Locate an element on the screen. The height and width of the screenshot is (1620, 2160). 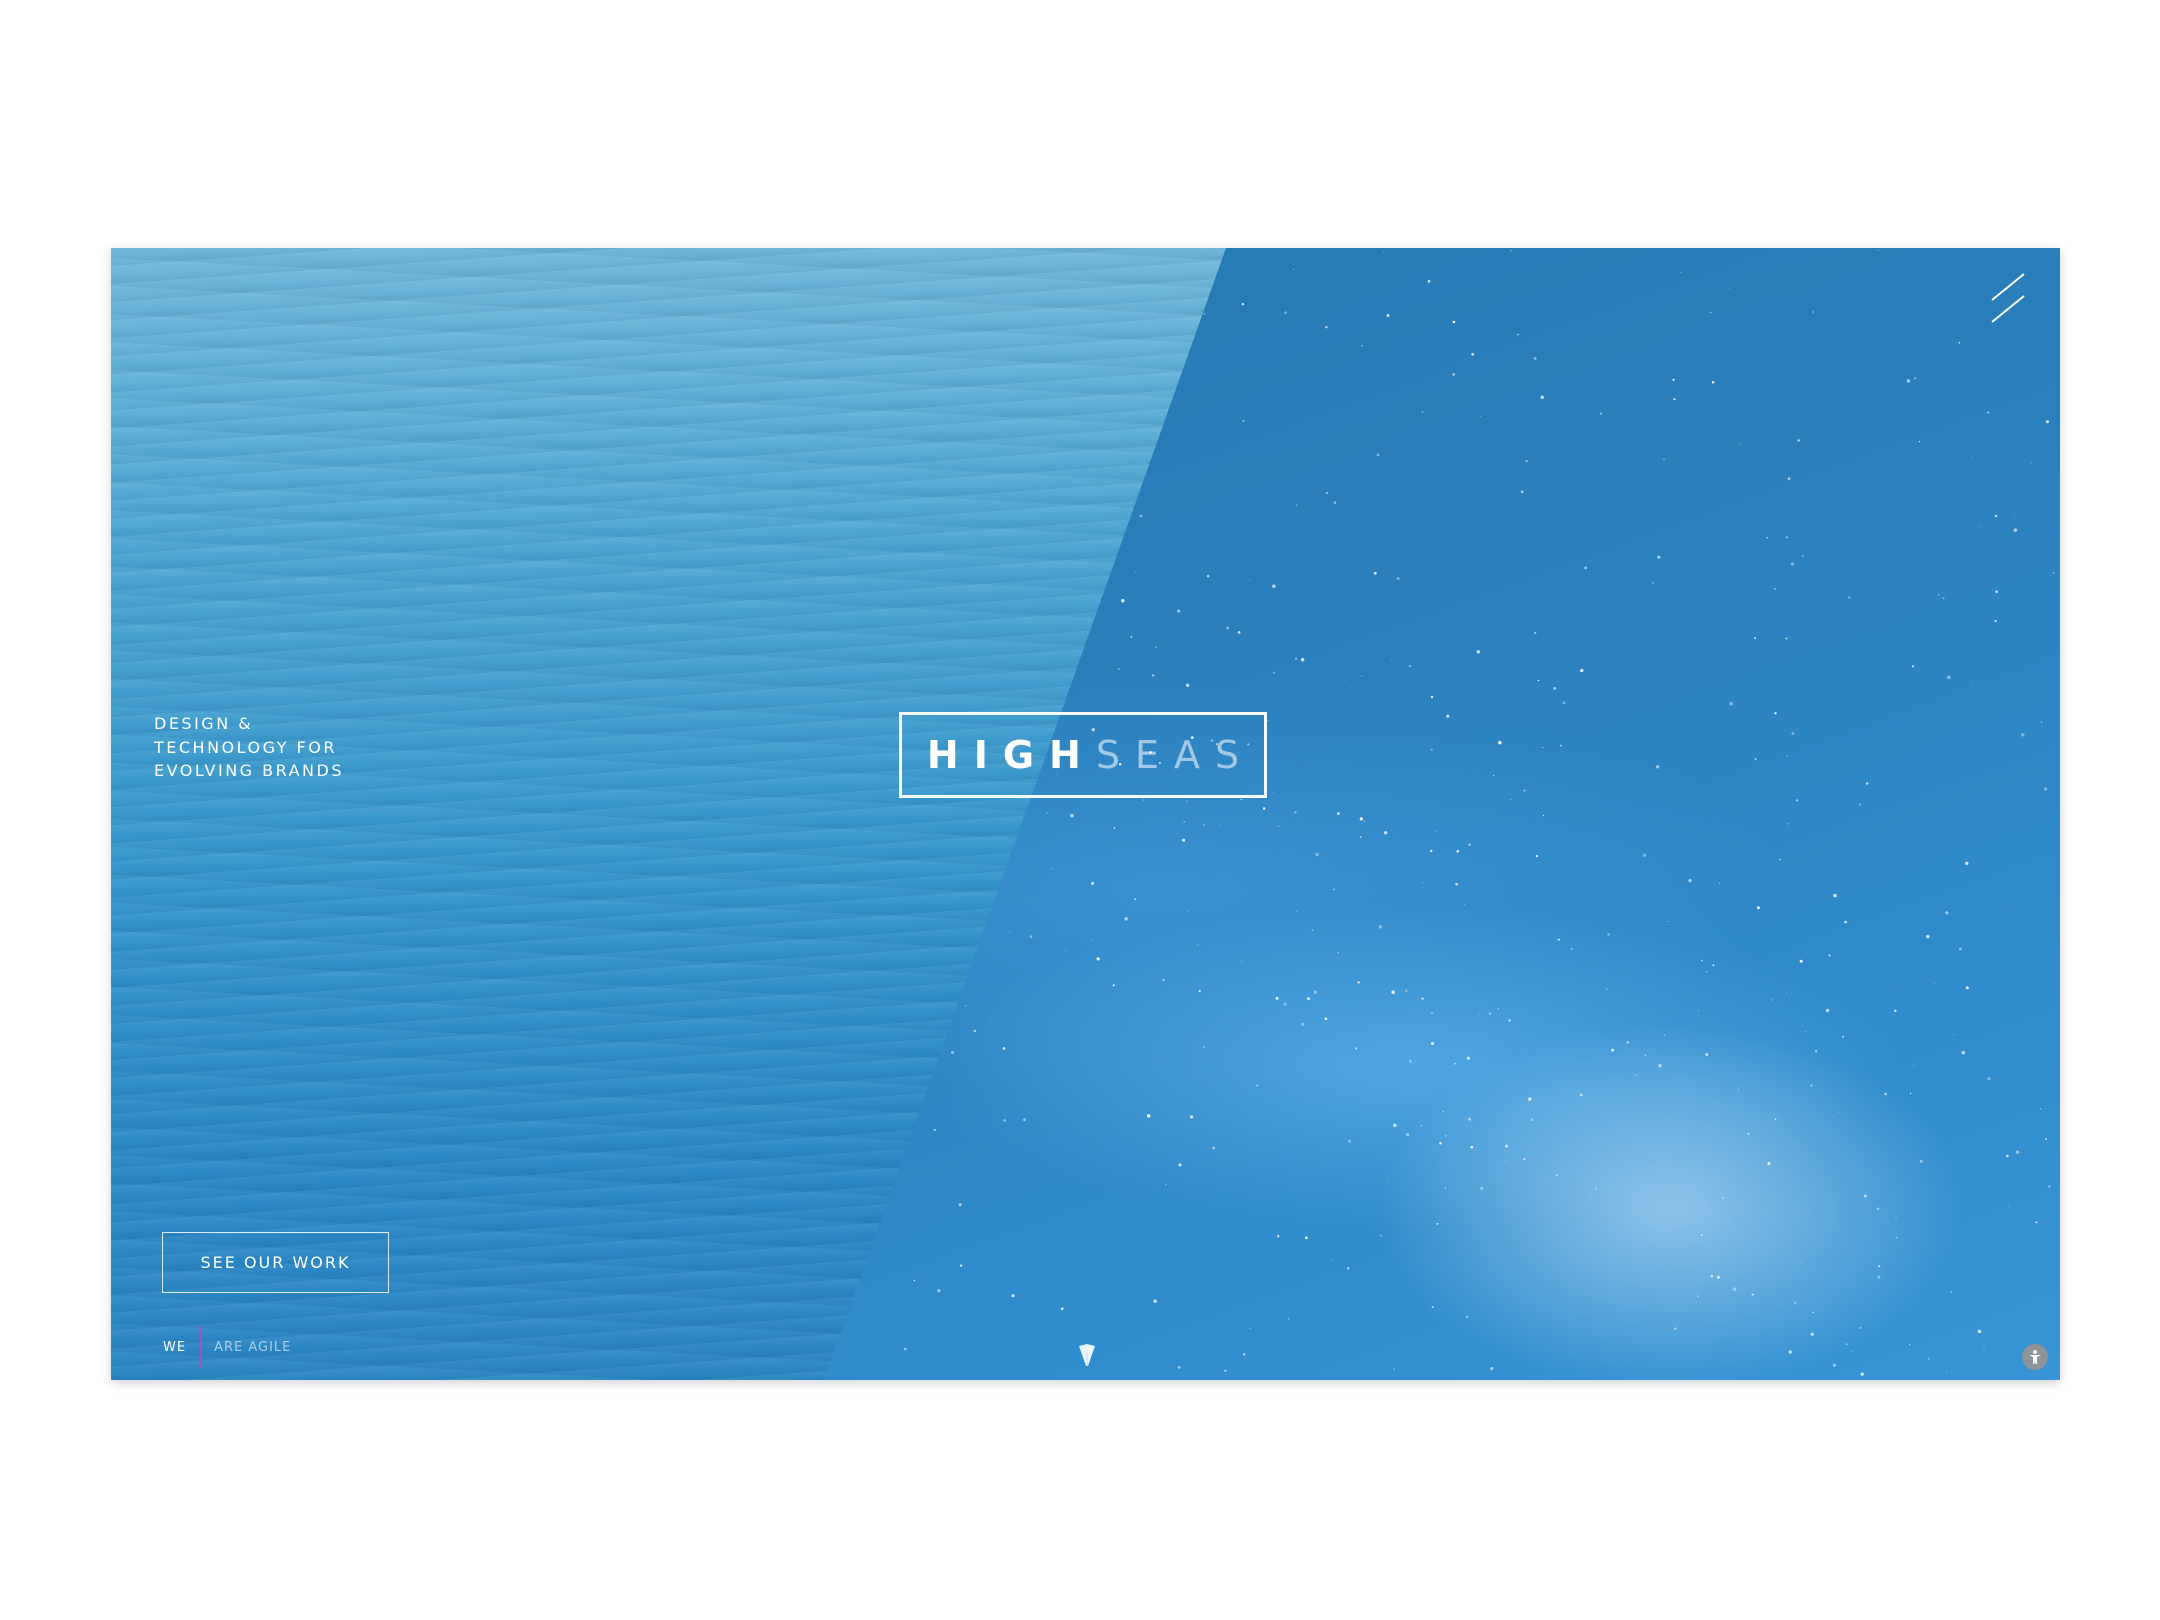
see-our-work-button: SEE OUR WORK is located at coordinates (275, 1262).